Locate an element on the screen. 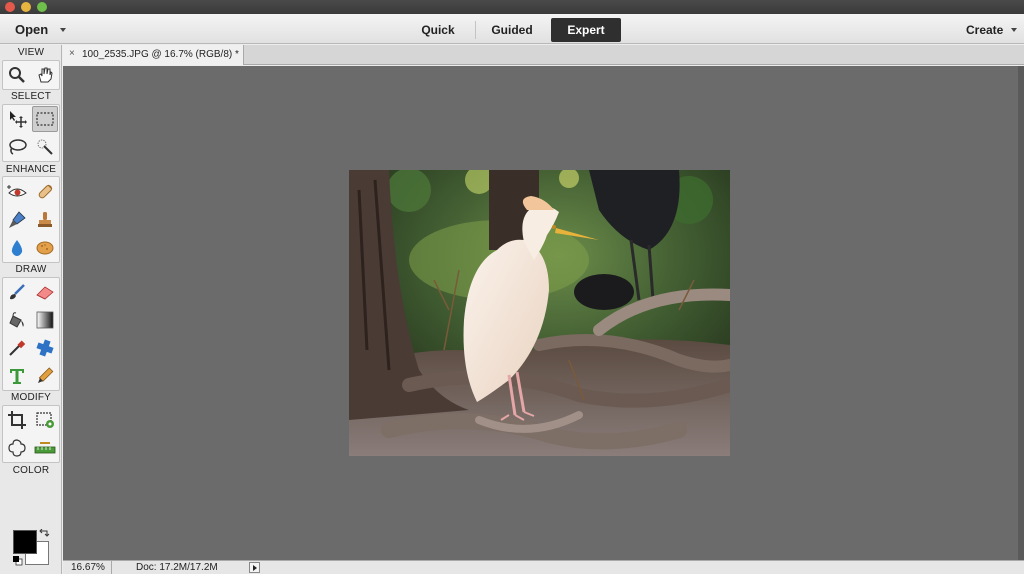  mode-tab-expert: Expert is located at coordinates (586, 30).